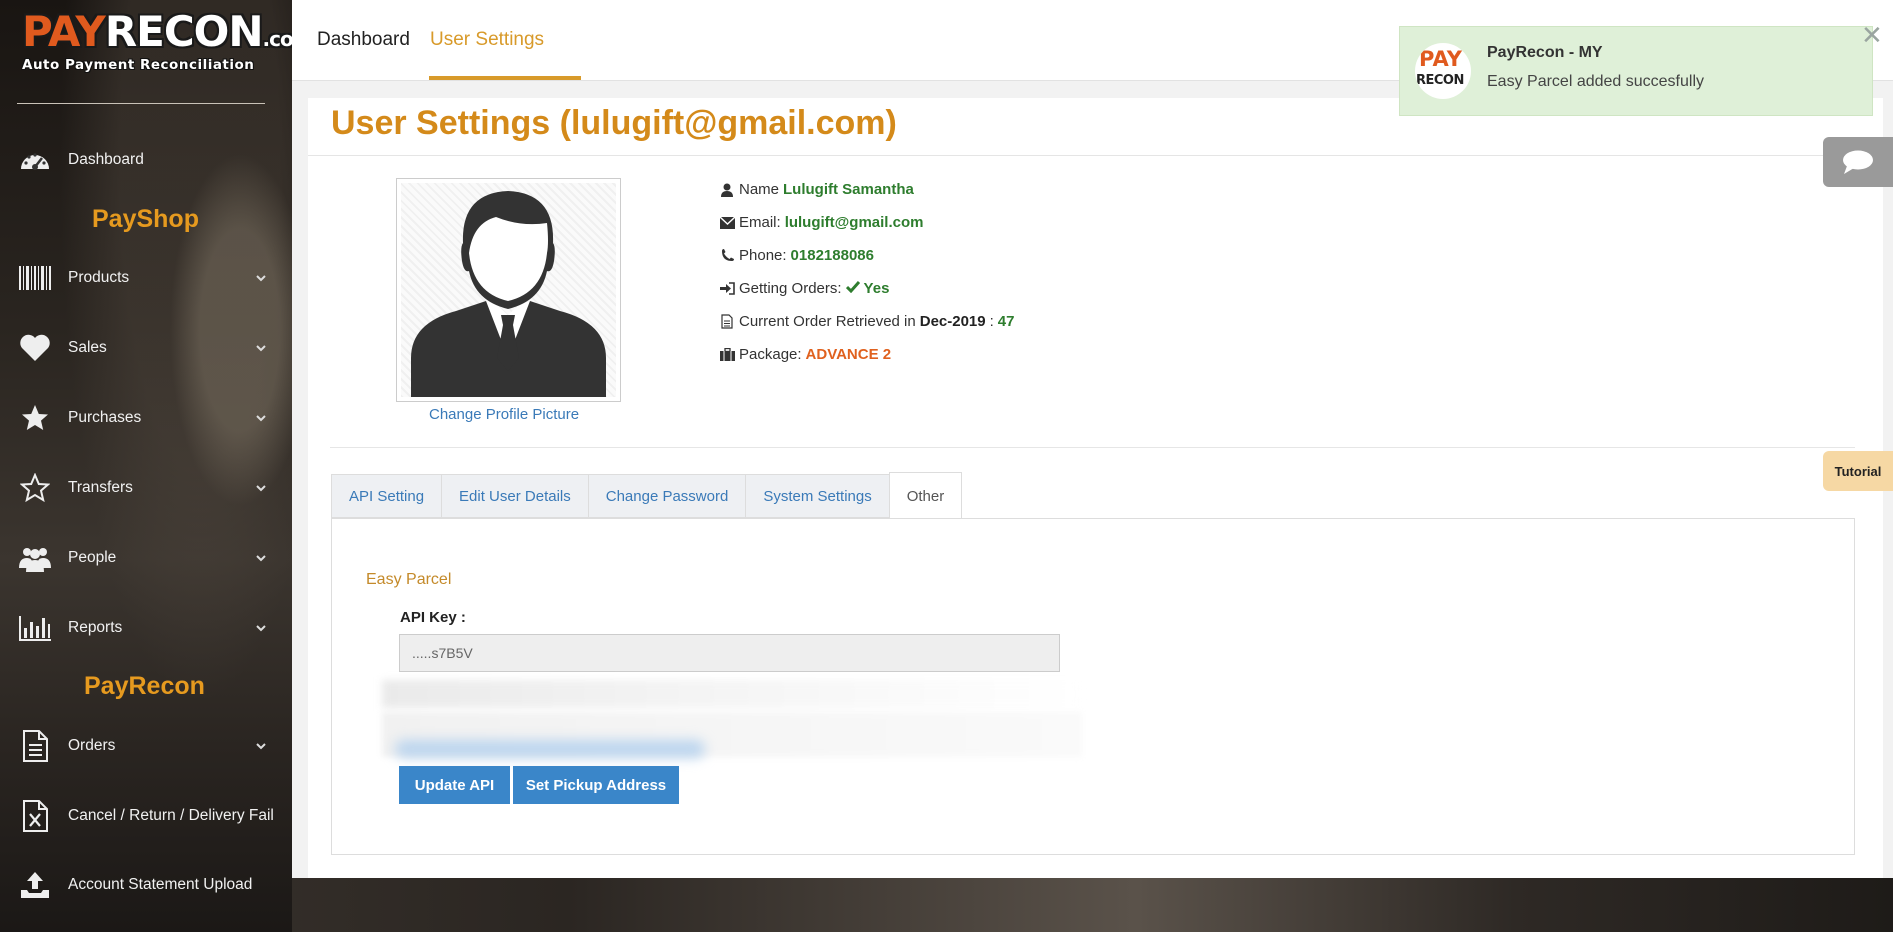 Image resolution: width=1893 pixels, height=932 pixels. Describe the element at coordinates (867, 288) in the screenshot. I see `getting-orders-value: Yes` at that location.